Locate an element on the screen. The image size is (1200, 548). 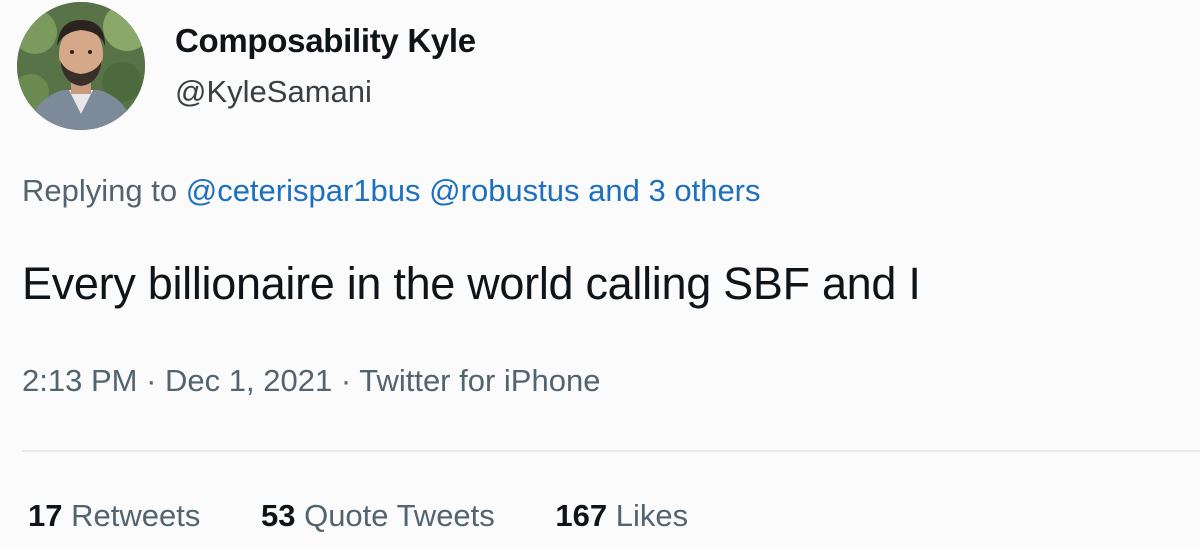
author-display-name: Composability Kyle is located at coordinates (325, 41).